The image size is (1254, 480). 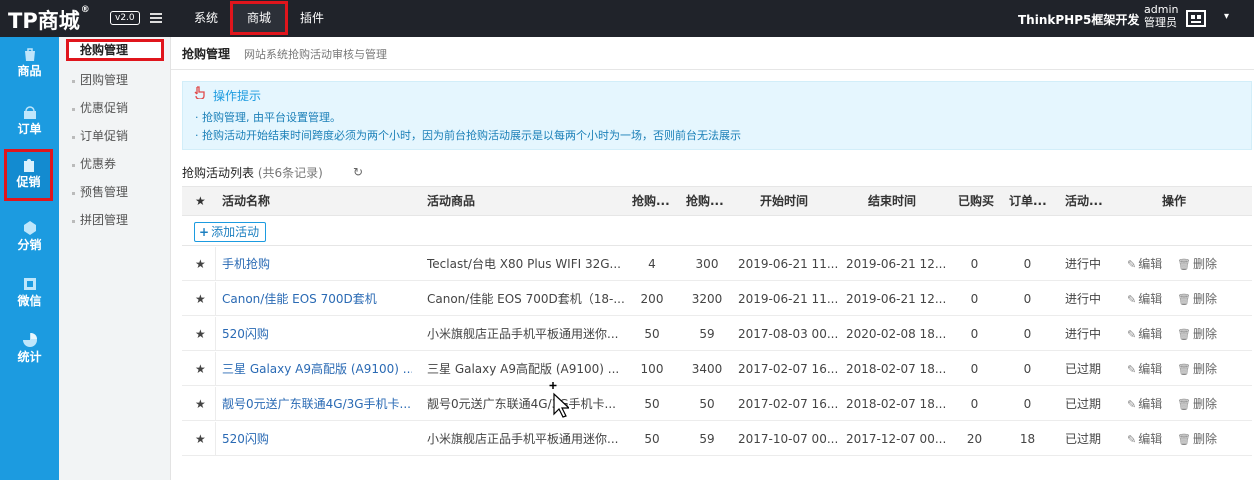 What do you see at coordinates (312, 18) in the screenshot?
I see `tab-plugins: 插件` at bounding box center [312, 18].